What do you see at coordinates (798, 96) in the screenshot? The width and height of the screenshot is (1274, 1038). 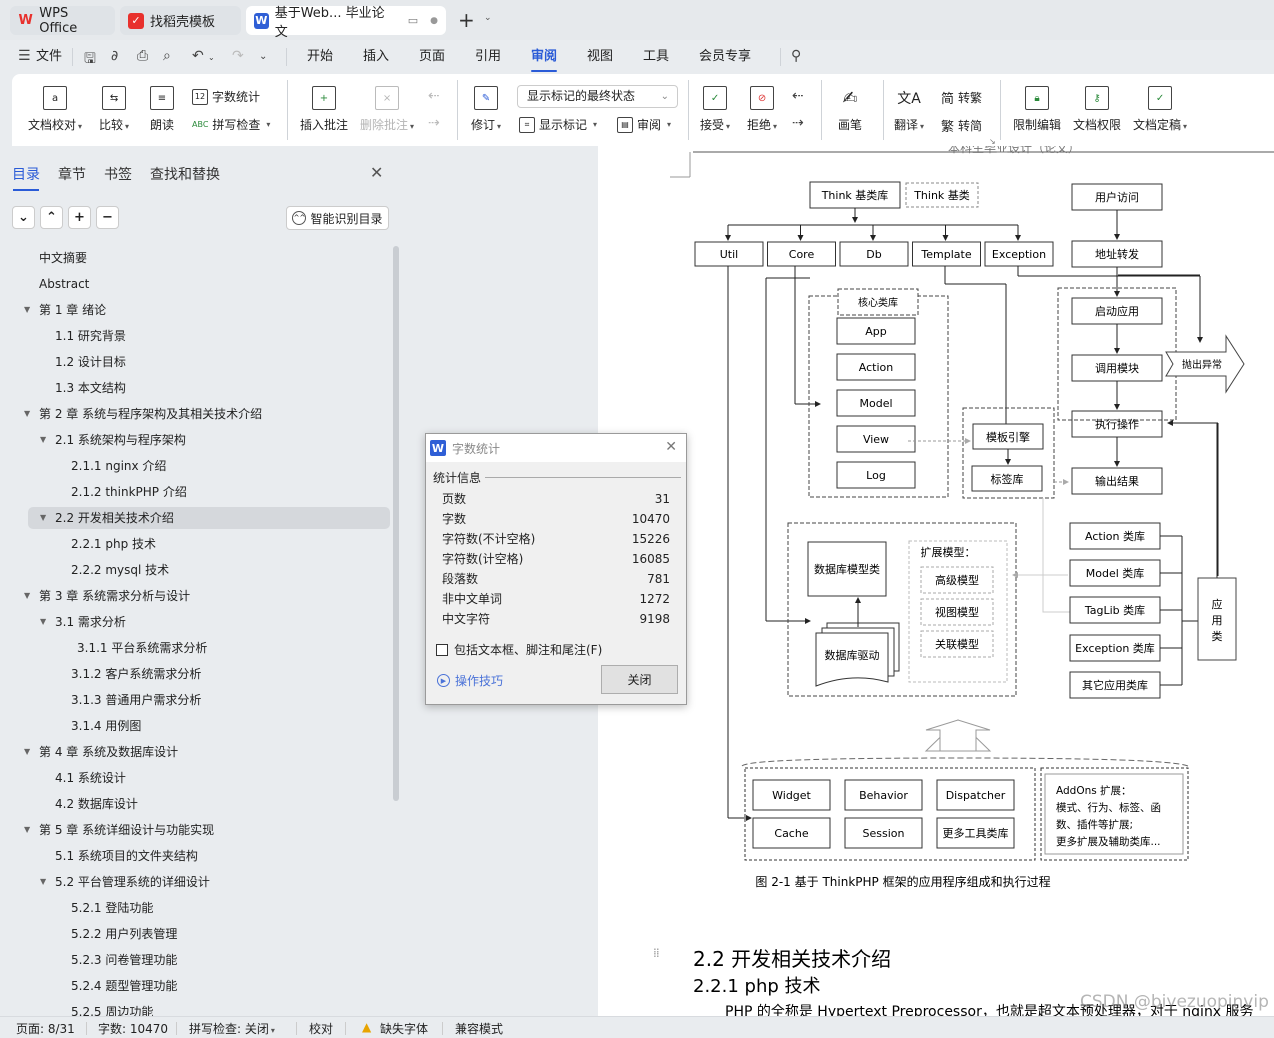 I see `prev-revision-icon: ⇠` at bounding box center [798, 96].